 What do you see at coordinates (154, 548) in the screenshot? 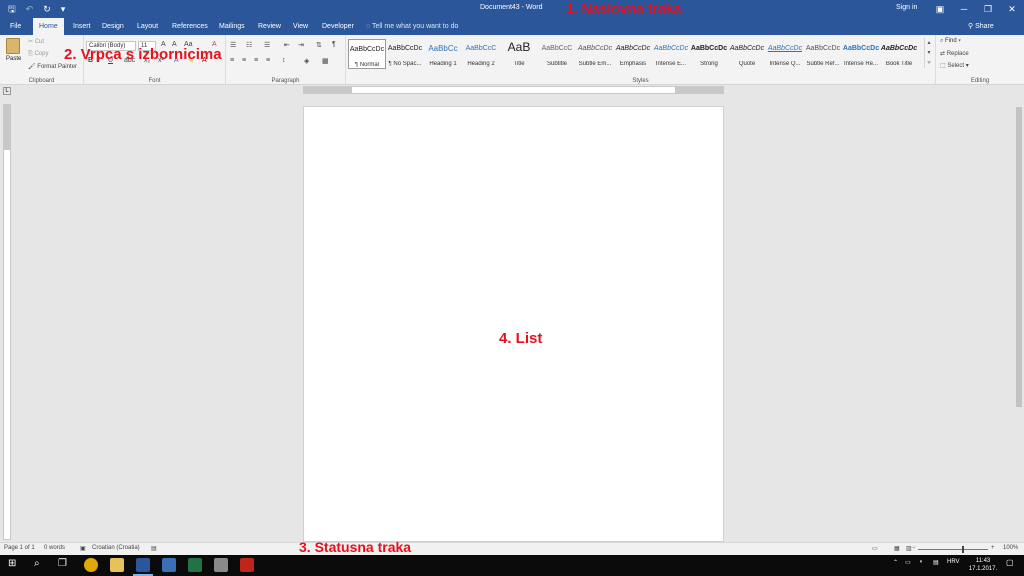
I see `macro-record-icon: ▤` at bounding box center [154, 548].